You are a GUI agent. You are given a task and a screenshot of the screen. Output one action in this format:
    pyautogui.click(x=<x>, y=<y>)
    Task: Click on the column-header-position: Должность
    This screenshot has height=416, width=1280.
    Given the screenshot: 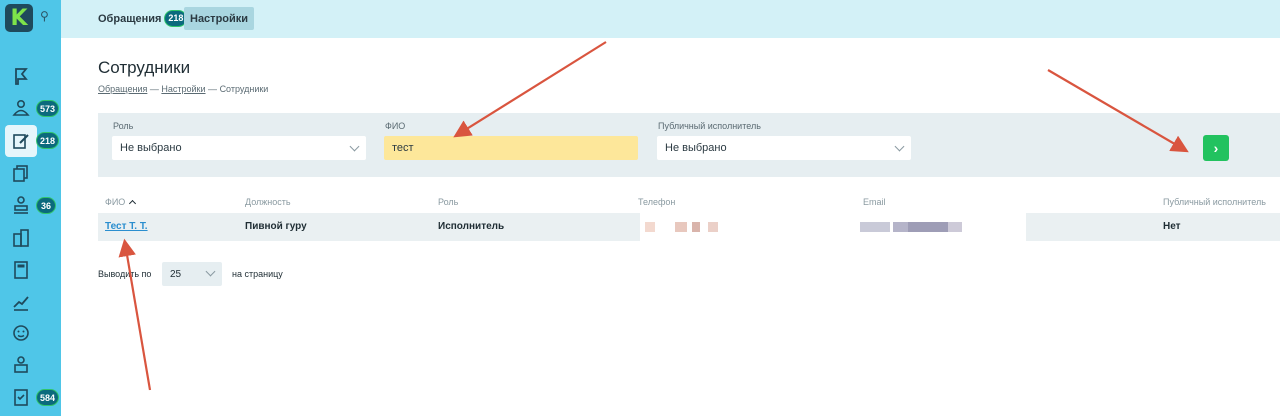 What is the action you would take?
    pyautogui.click(x=268, y=202)
    